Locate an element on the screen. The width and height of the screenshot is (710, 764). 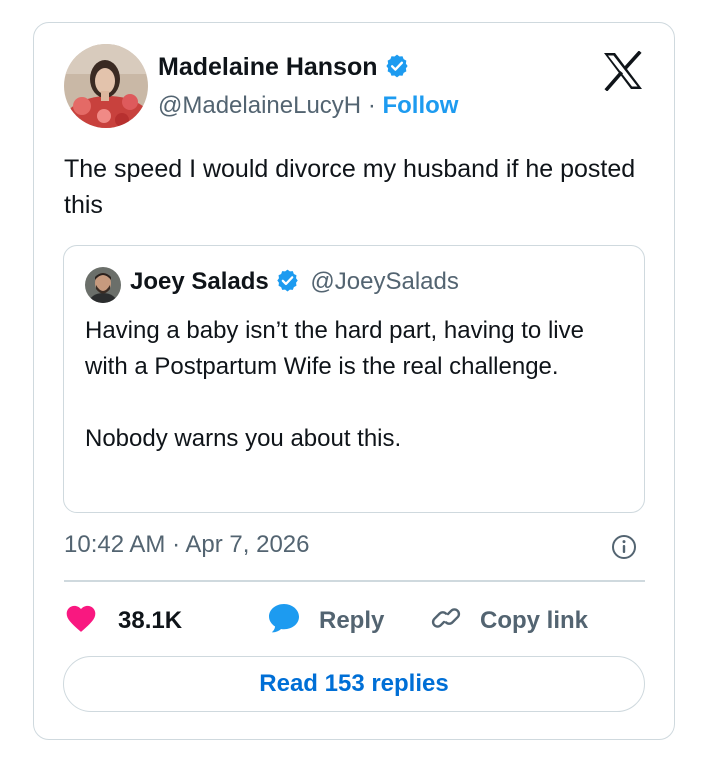
read-replies-button: Read 153 replies is located at coordinates (354, 684).